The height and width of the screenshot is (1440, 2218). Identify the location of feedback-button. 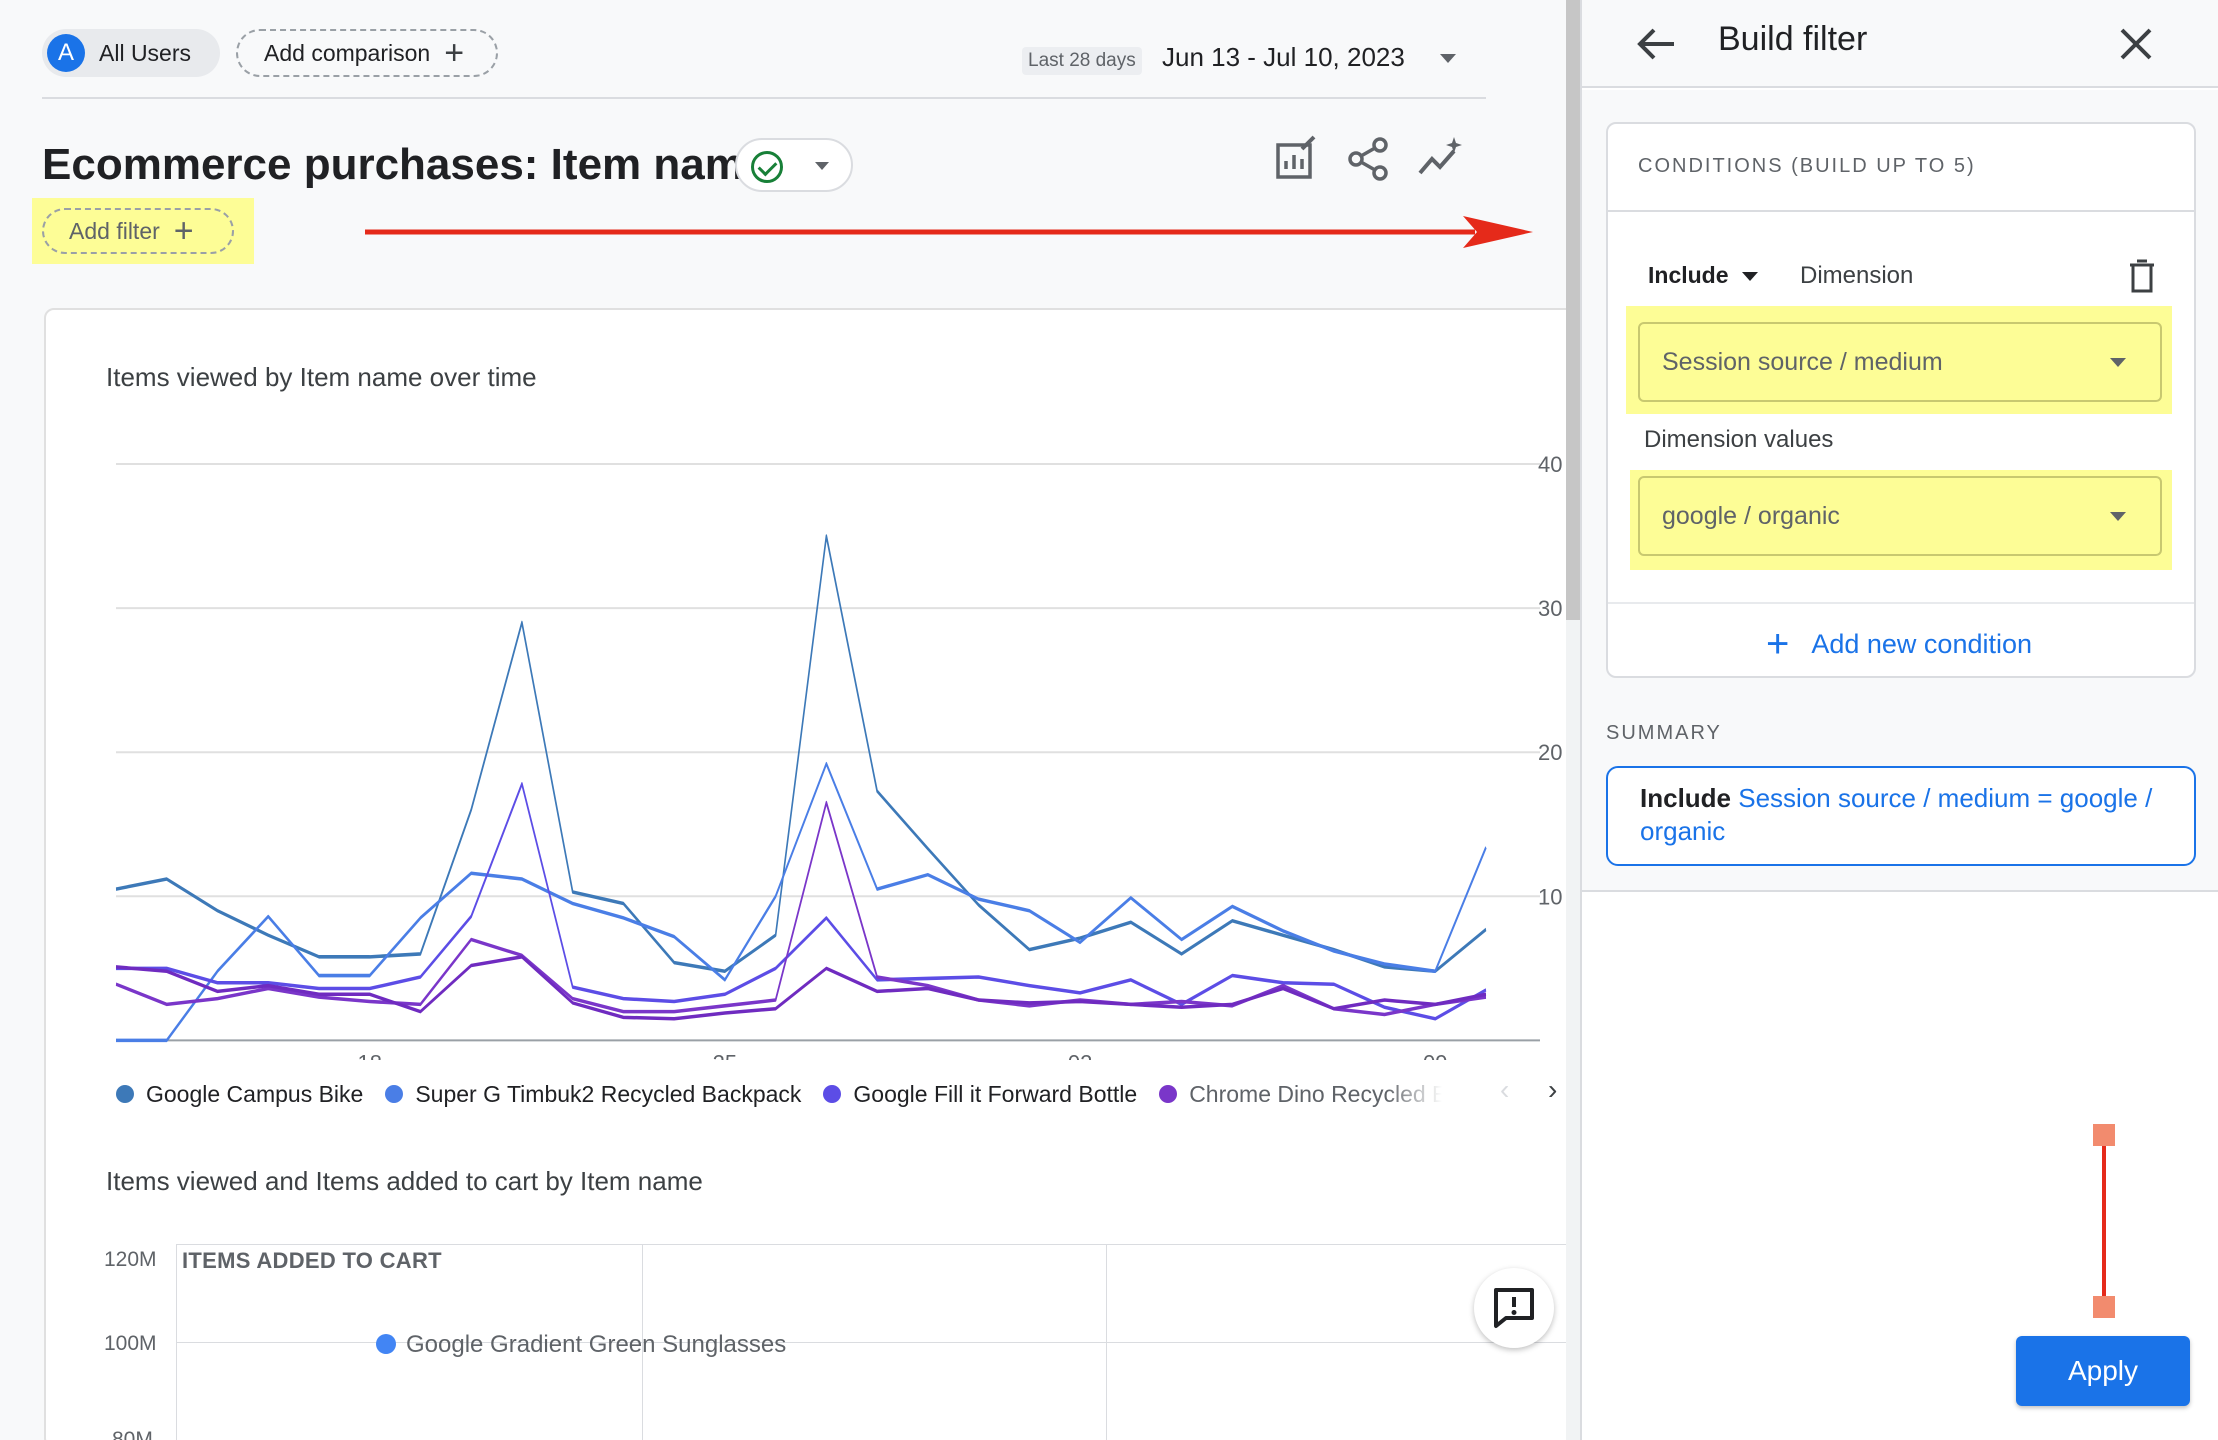
(1514, 1308).